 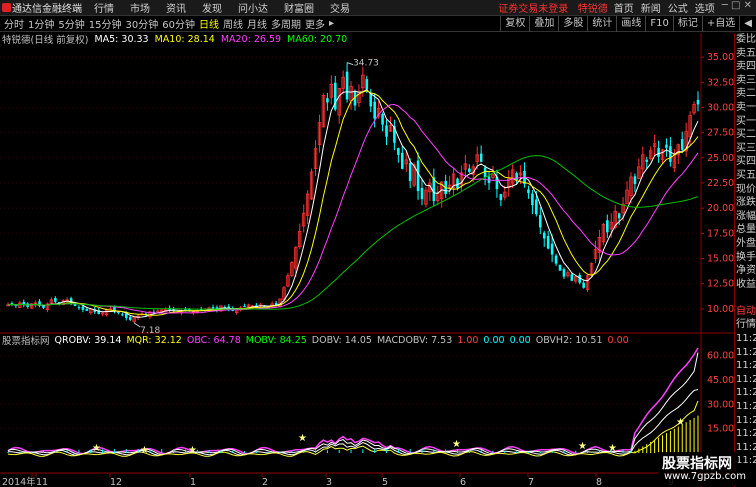 I want to click on tool-overlay: 叠加, so click(x=543, y=24).